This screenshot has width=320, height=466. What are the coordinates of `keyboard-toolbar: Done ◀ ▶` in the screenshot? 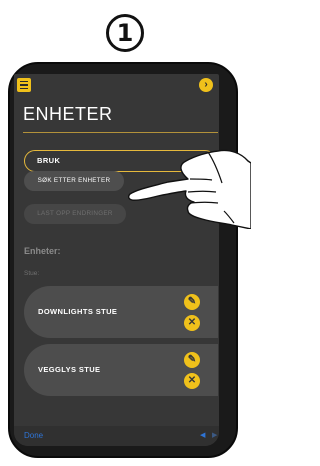 It's located at (116, 436).